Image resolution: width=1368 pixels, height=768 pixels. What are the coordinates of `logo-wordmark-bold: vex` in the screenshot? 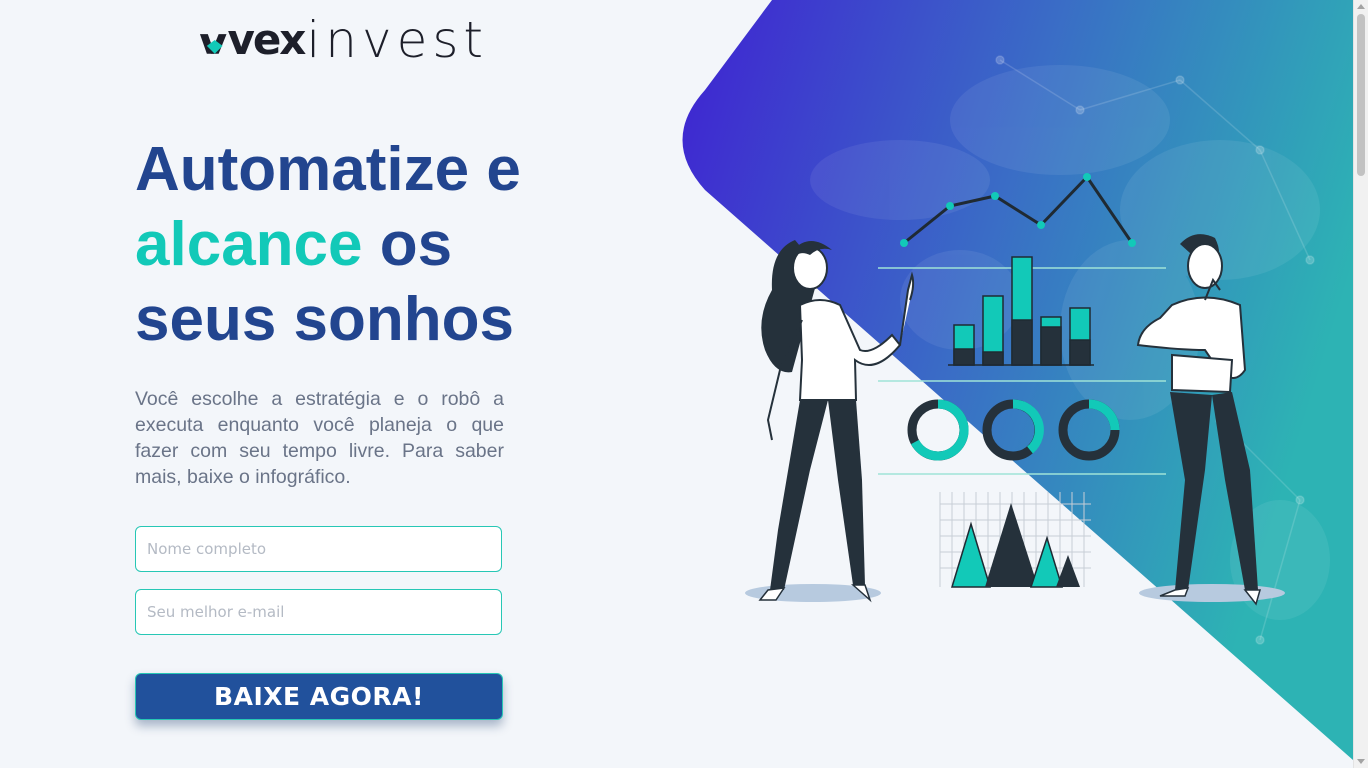 It's located at (266, 39).